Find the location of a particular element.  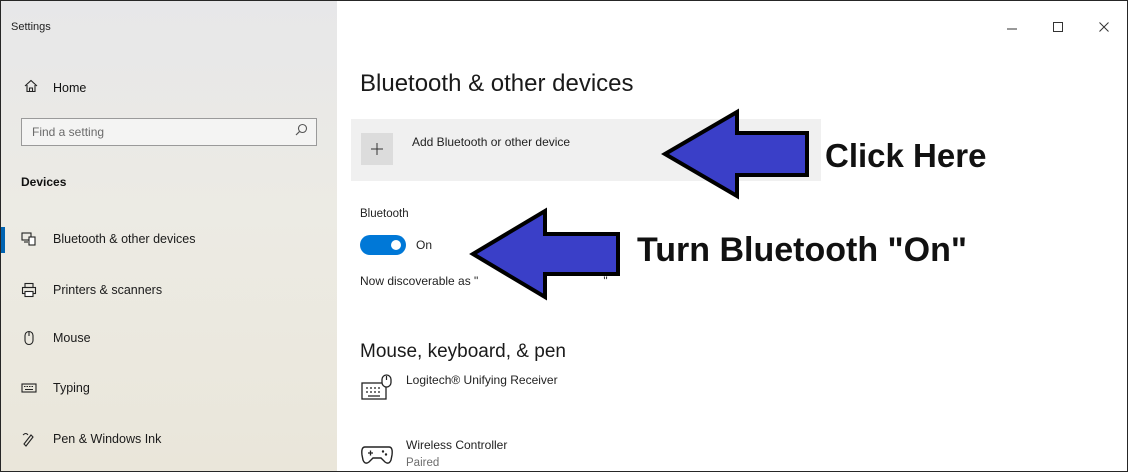

active-indicator is located at coordinates (3, 240).